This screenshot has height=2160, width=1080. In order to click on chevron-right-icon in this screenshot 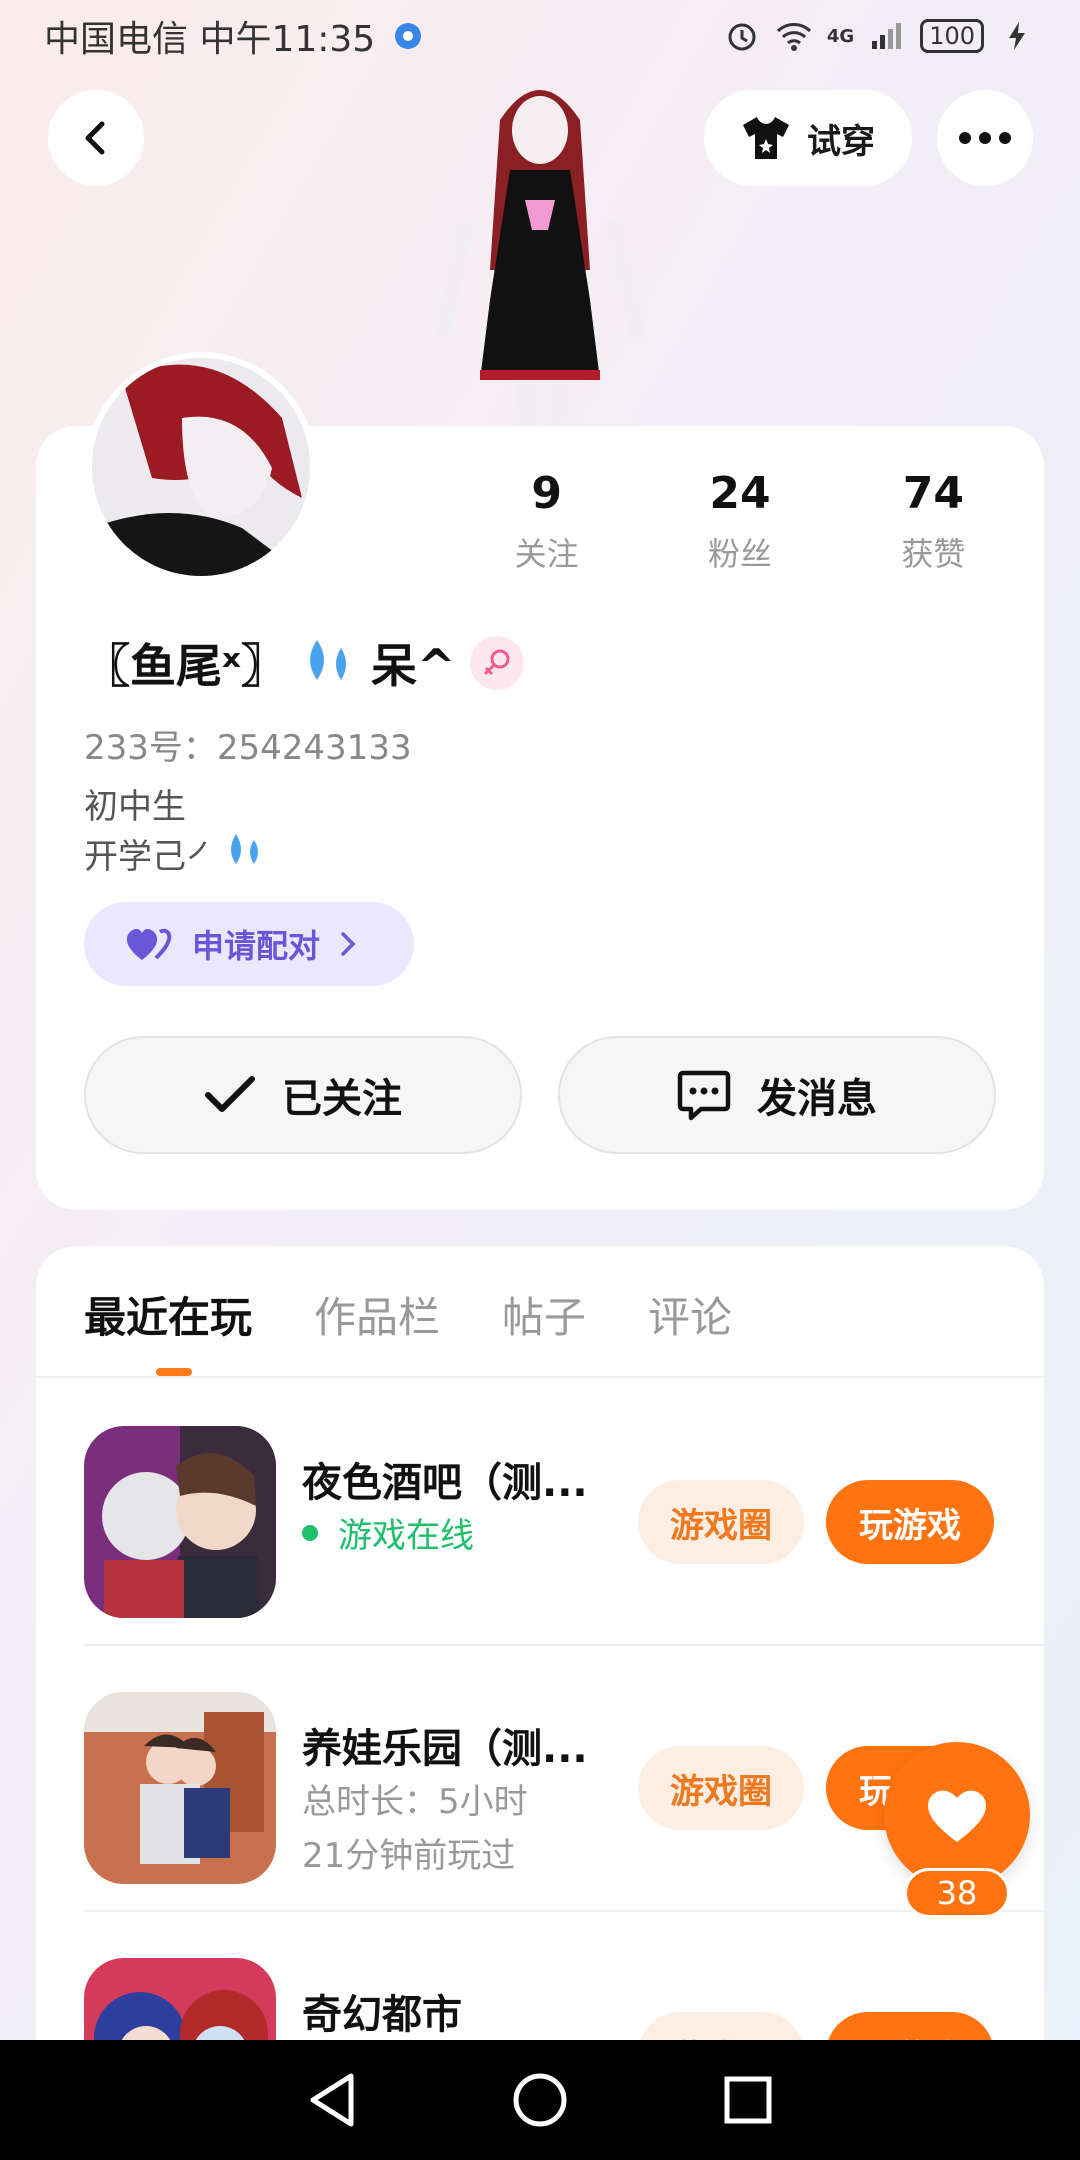, I will do `click(348, 944)`.